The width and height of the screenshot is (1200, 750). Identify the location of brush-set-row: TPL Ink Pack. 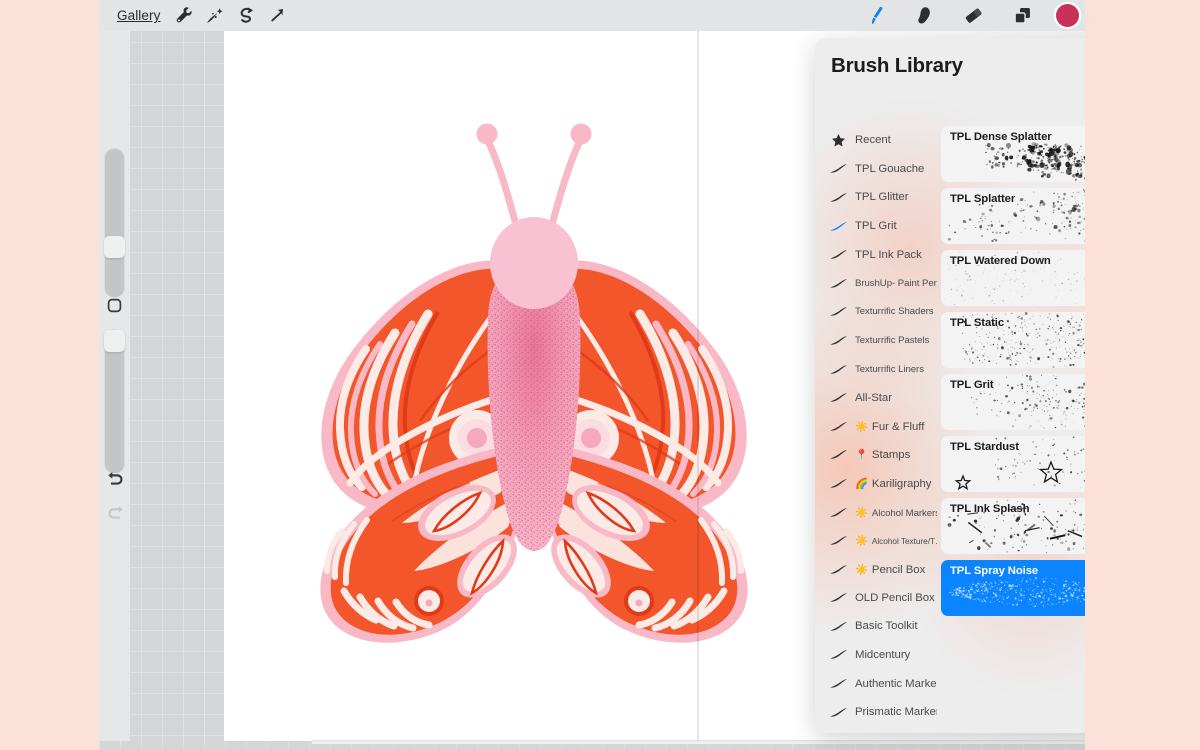
(876, 254).